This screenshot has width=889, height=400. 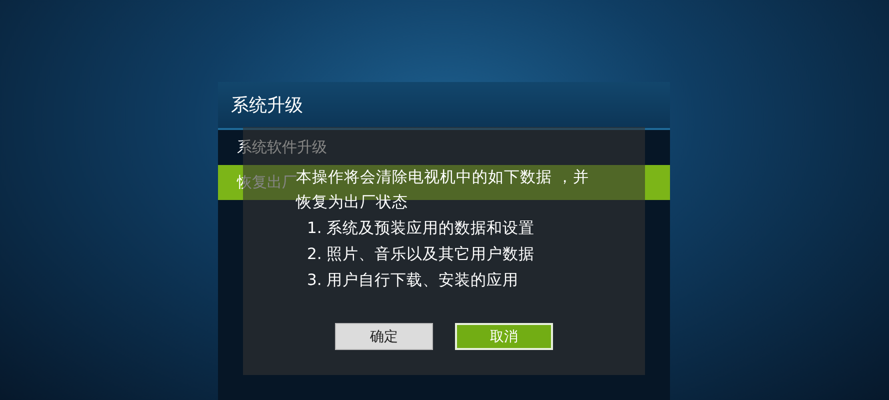 What do you see at coordinates (421, 228) in the screenshot?
I see `list-item: 1. 系统及预装应用的数据和设置` at bounding box center [421, 228].